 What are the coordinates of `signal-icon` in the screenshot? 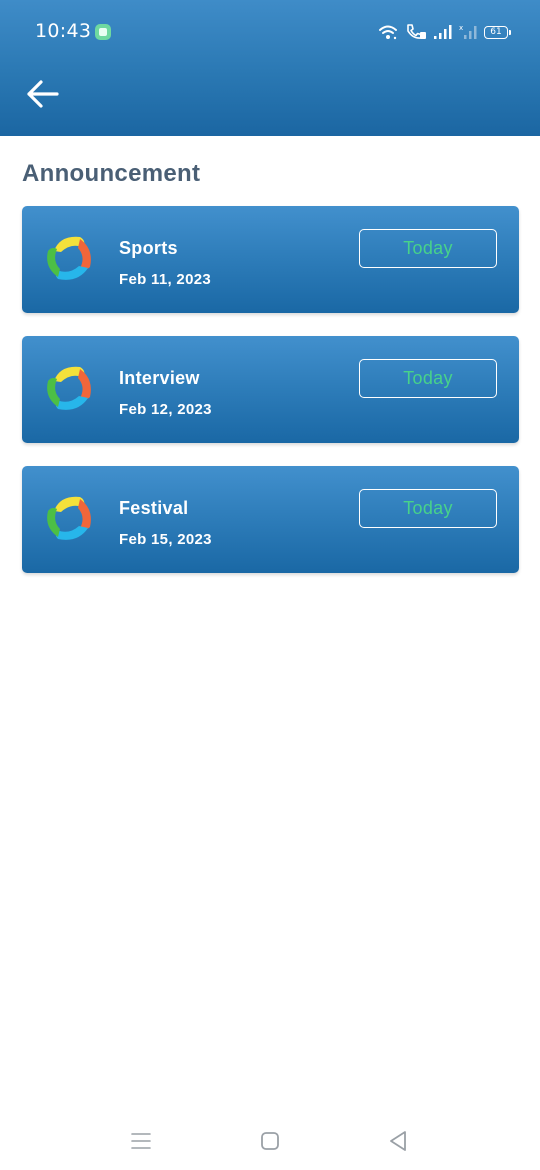 It's located at (443, 32).